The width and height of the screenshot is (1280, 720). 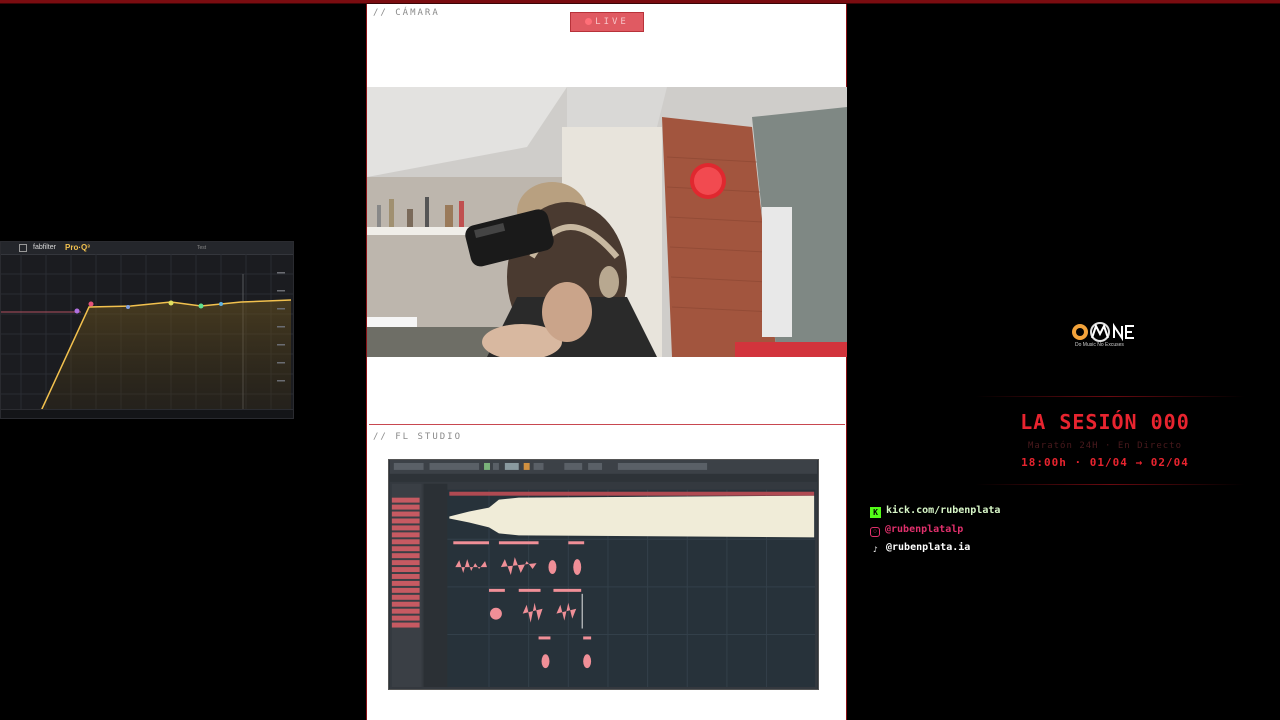 I want to click on eq-plugin-window: fabfilter Pro·Q³ Test, so click(x=147, y=330).